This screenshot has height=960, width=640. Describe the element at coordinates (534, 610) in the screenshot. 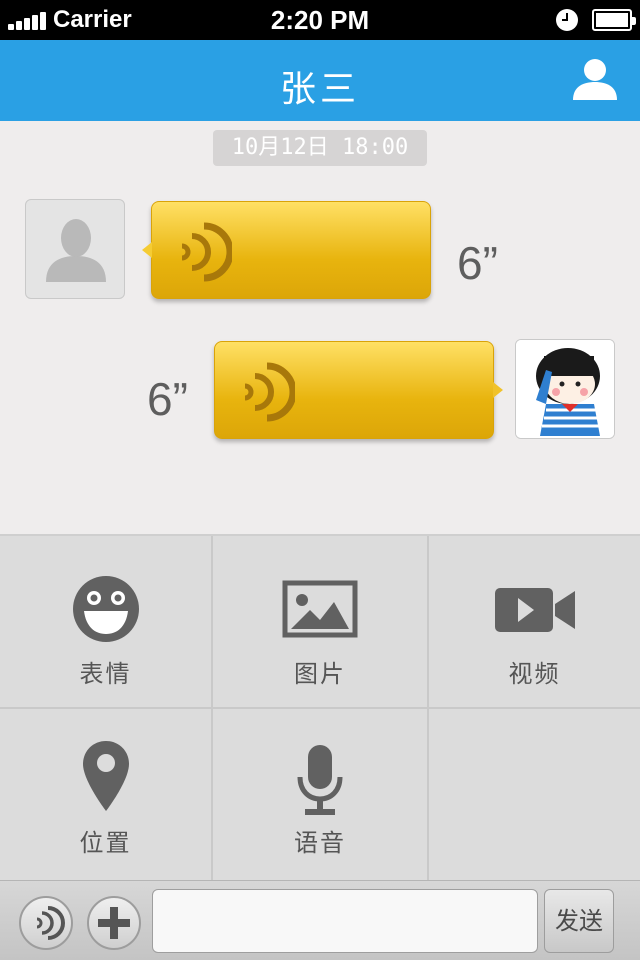

I see `video-camera-icon` at that location.